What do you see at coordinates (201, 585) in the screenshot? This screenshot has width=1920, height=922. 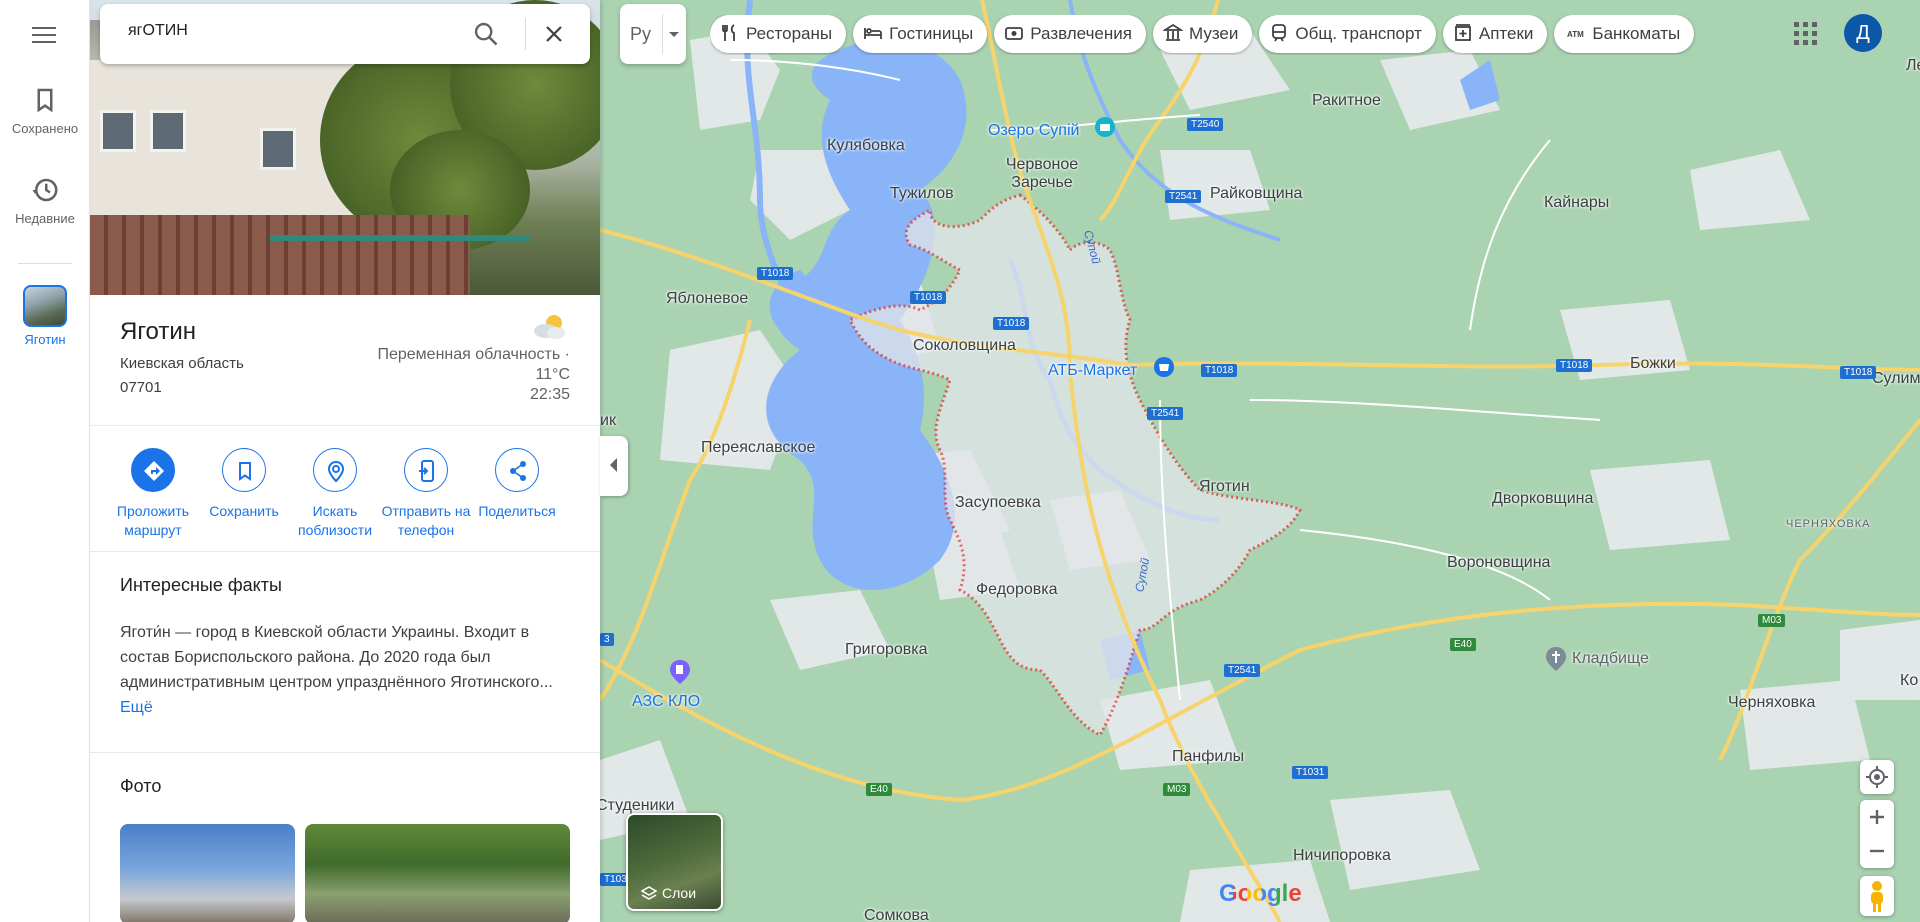 I see `facts-heading: Интересные факты` at bounding box center [201, 585].